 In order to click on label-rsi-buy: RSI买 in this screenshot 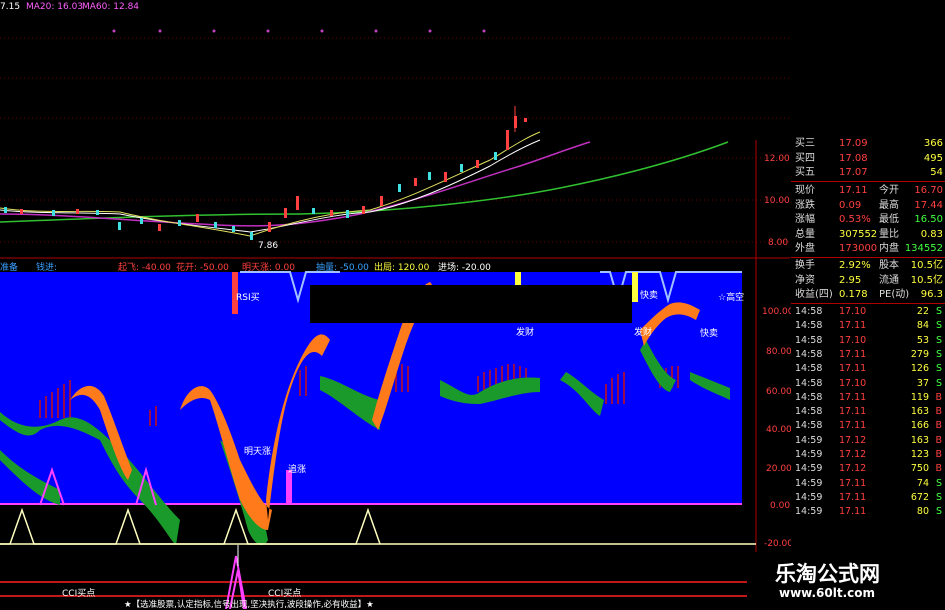, I will do `click(248, 298)`.